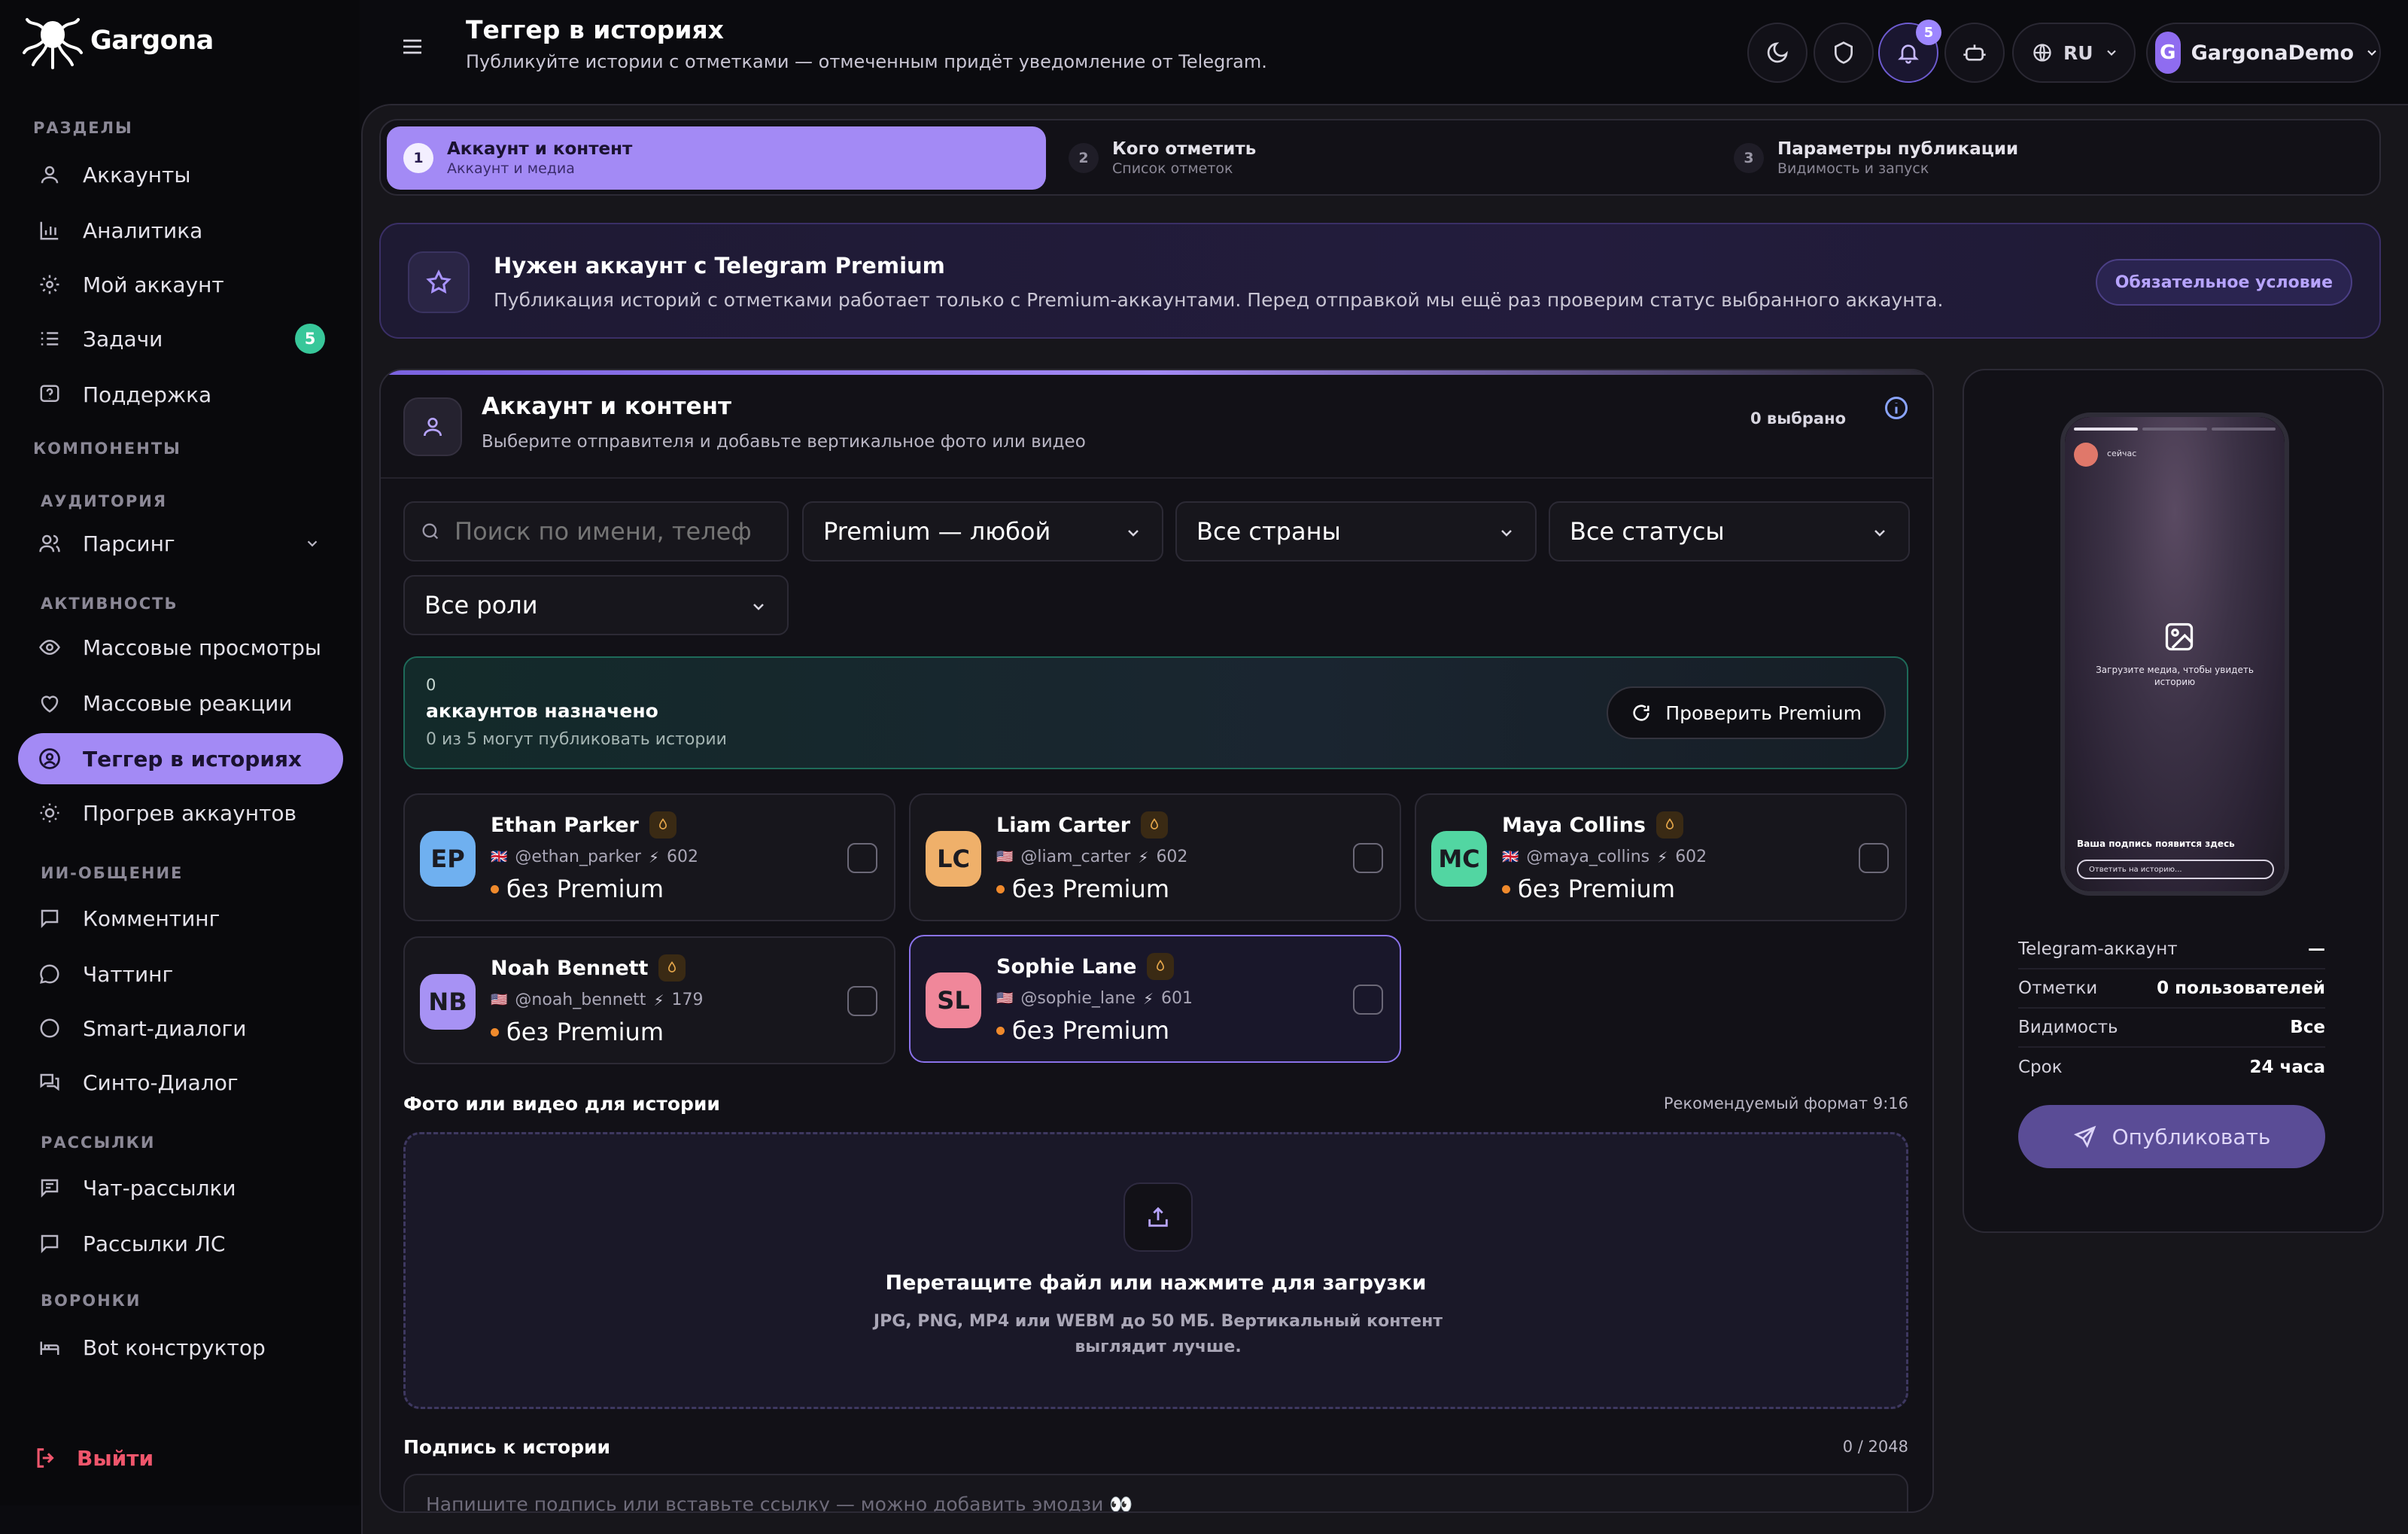  I want to click on logo: Gargona, so click(117, 41).